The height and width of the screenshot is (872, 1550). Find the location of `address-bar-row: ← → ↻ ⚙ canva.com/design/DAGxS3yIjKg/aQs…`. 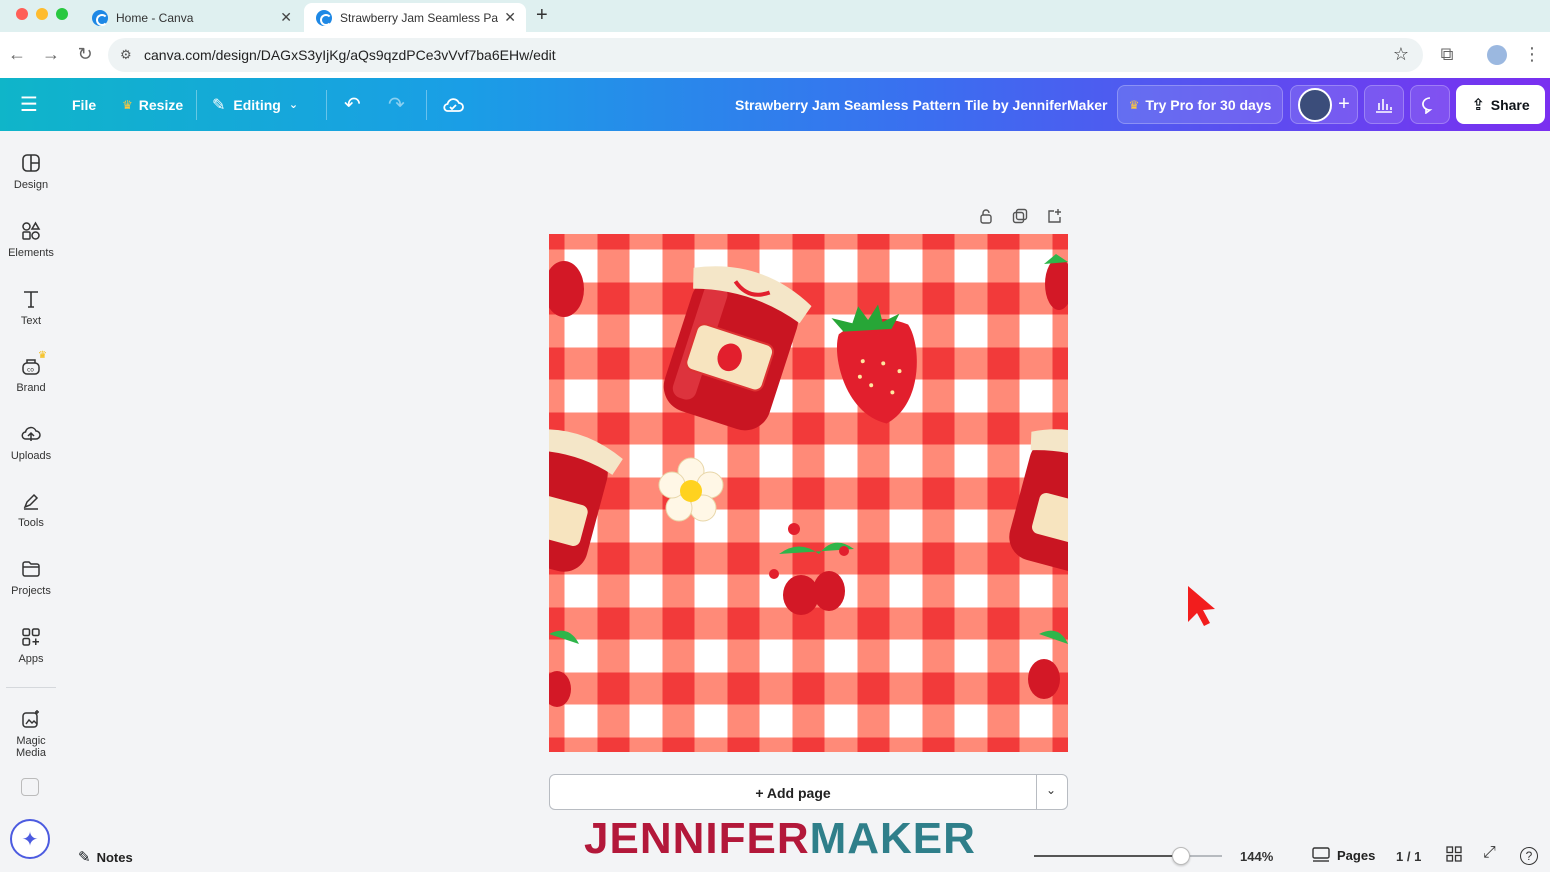

address-bar-row: ← → ↻ ⚙ canva.com/design/DAGxS3yIjKg/aQs… is located at coordinates (775, 55).